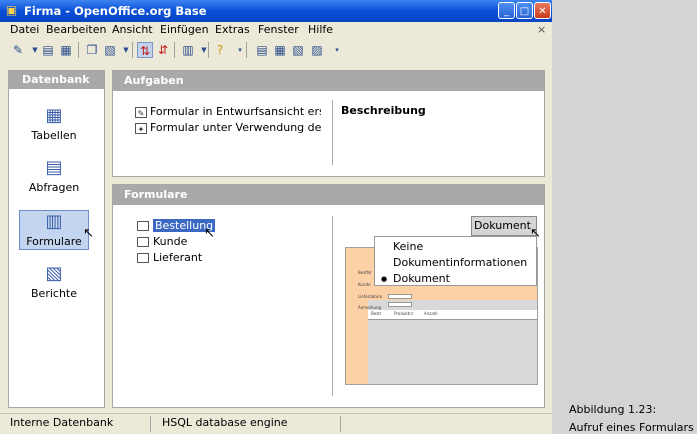 This screenshot has width=697, height=434. I want to click on window-title: Firma - OpenOffice.org Base, so click(115, 11).